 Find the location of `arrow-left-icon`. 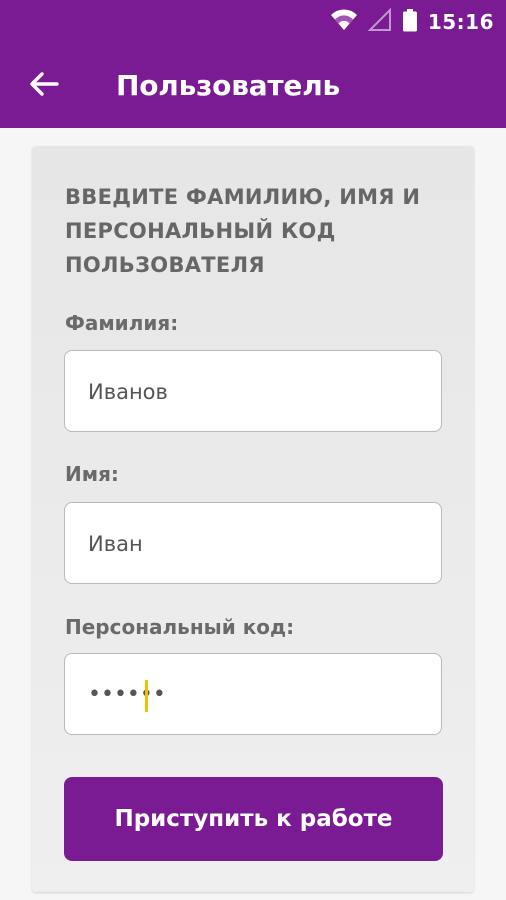

arrow-left-icon is located at coordinates (44, 86).